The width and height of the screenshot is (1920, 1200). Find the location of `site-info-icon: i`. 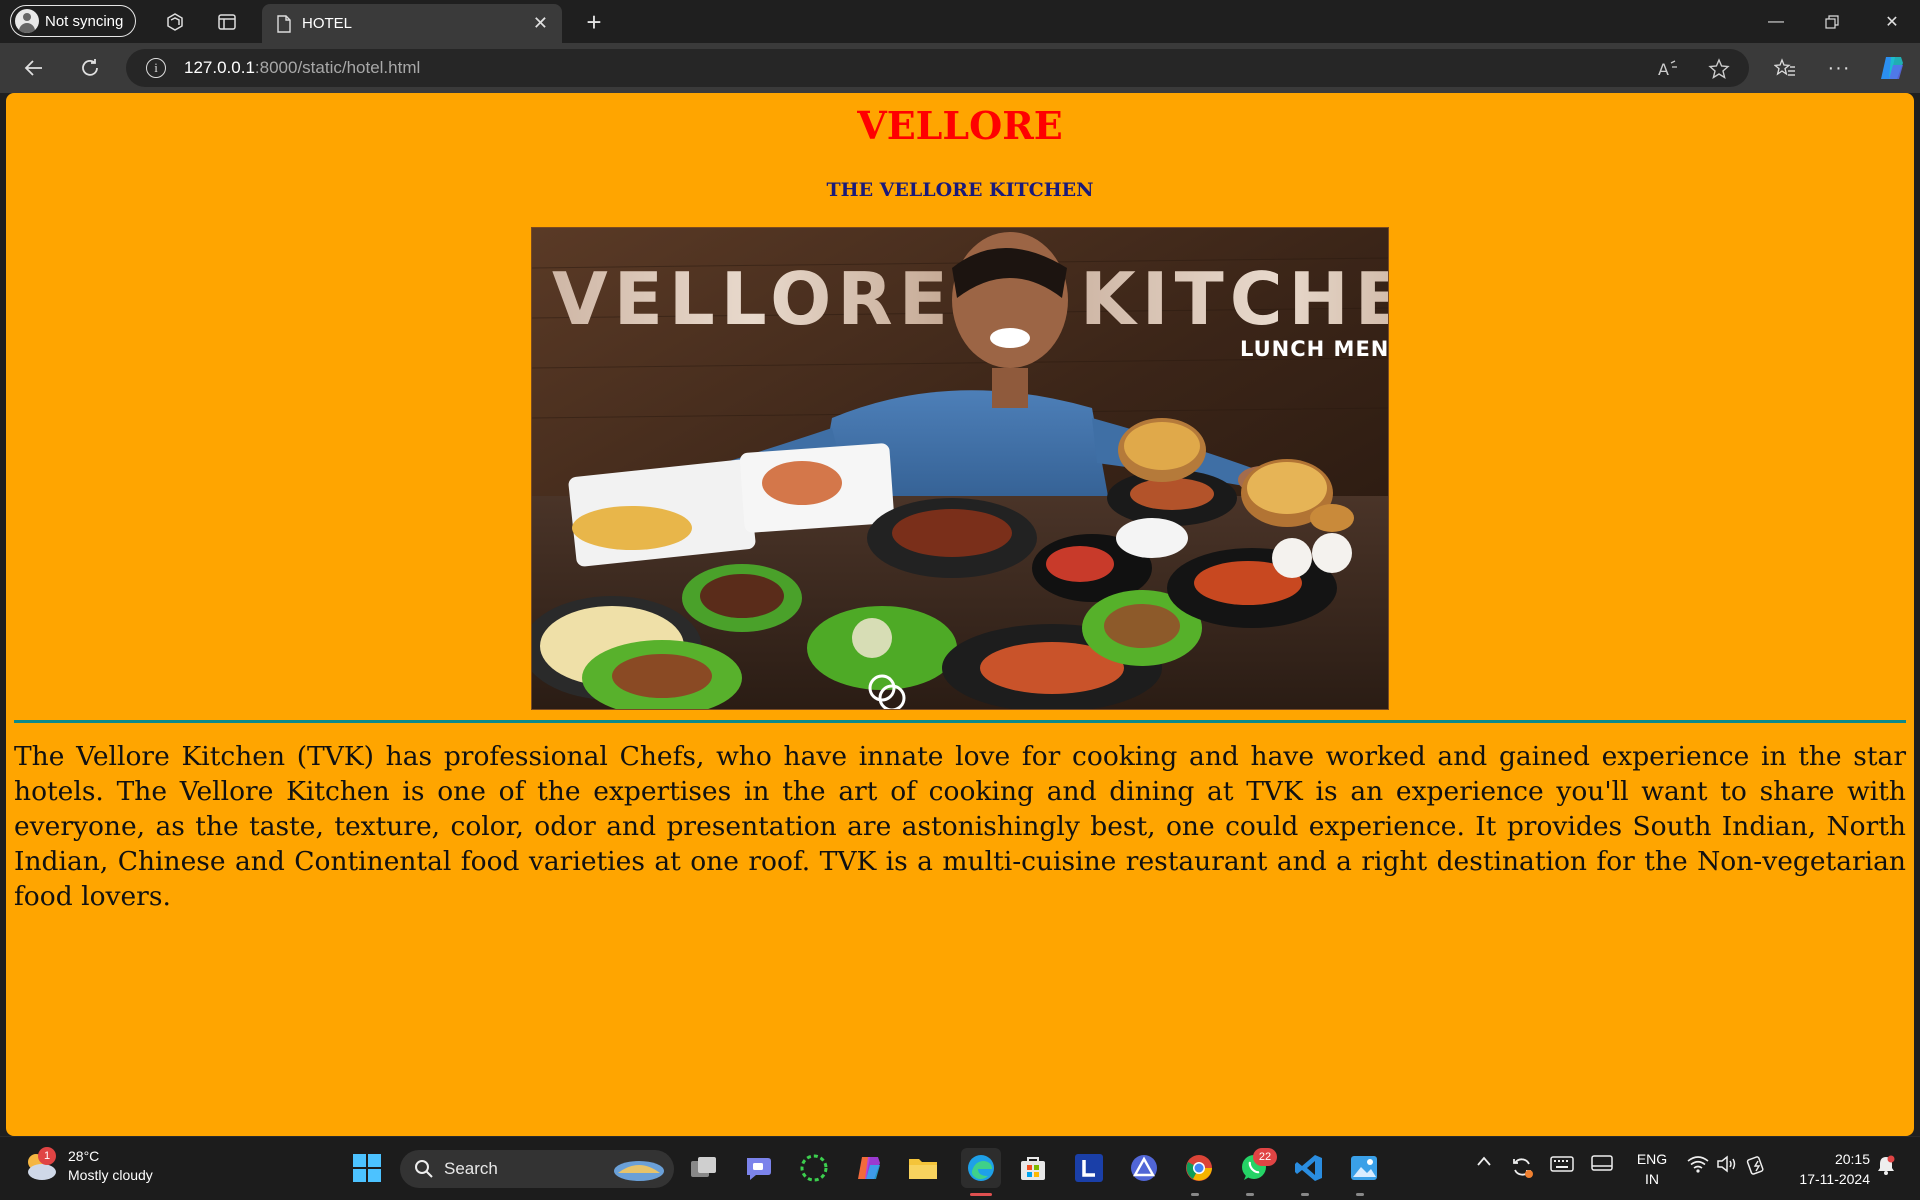

site-info-icon: i is located at coordinates (156, 68).